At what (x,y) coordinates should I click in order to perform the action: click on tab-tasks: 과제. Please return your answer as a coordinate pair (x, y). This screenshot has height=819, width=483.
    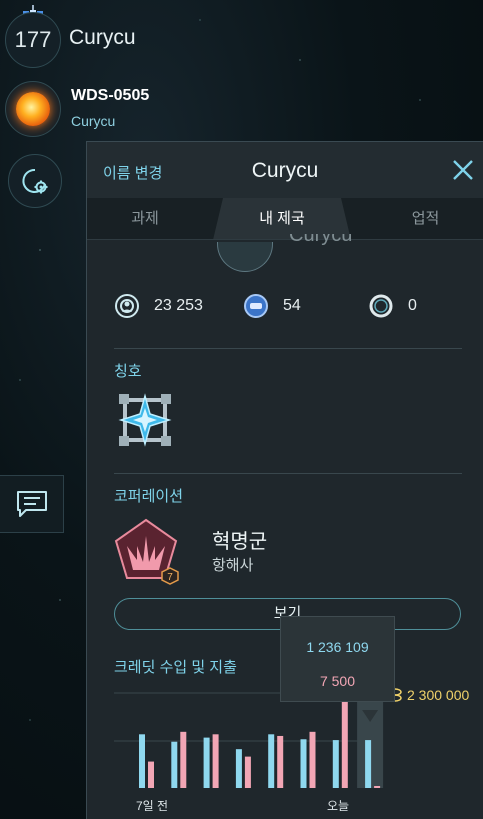
    Looking at the image, I should click on (145, 219).